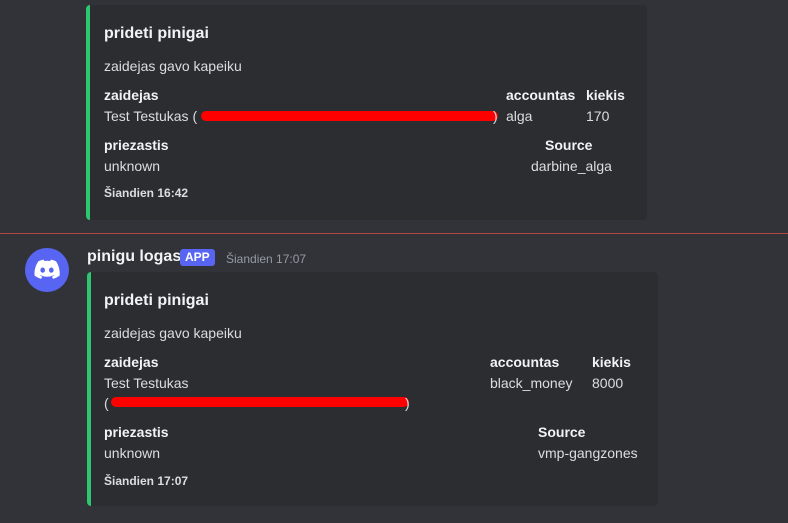 The width and height of the screenshot is (788, 523). I want to click on field-value-zaidejas: Test Testukas, so click(146, 383).